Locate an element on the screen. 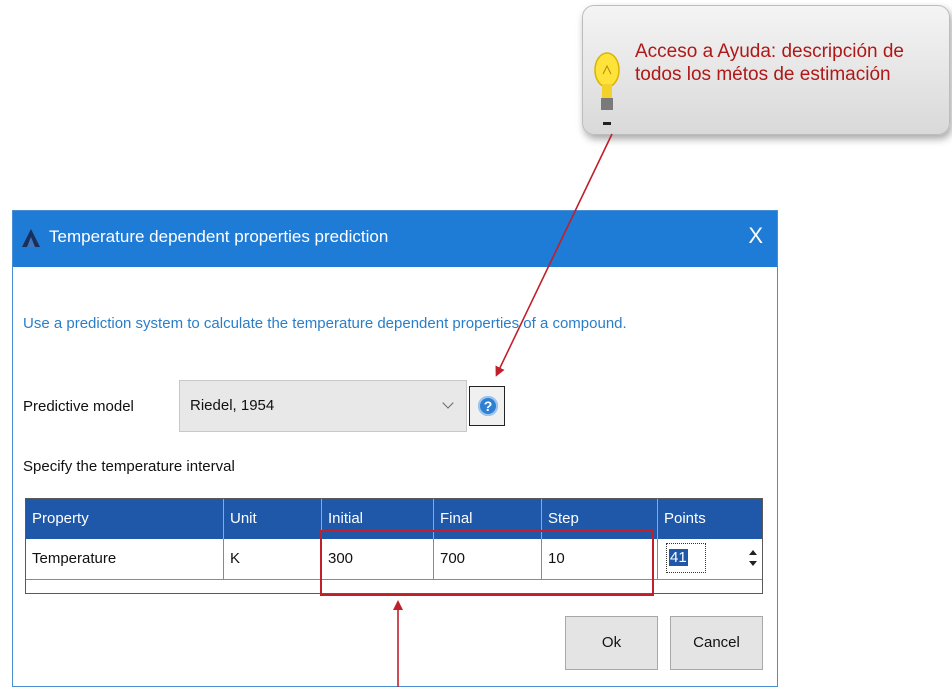  cell-final: 700 is located at coordinates (488, 559).